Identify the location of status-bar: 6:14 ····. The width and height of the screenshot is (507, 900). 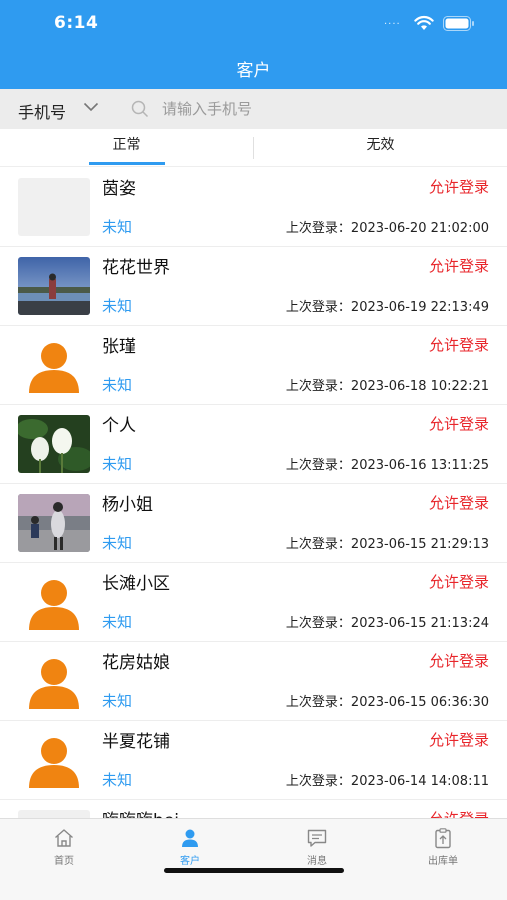
(253, 24).